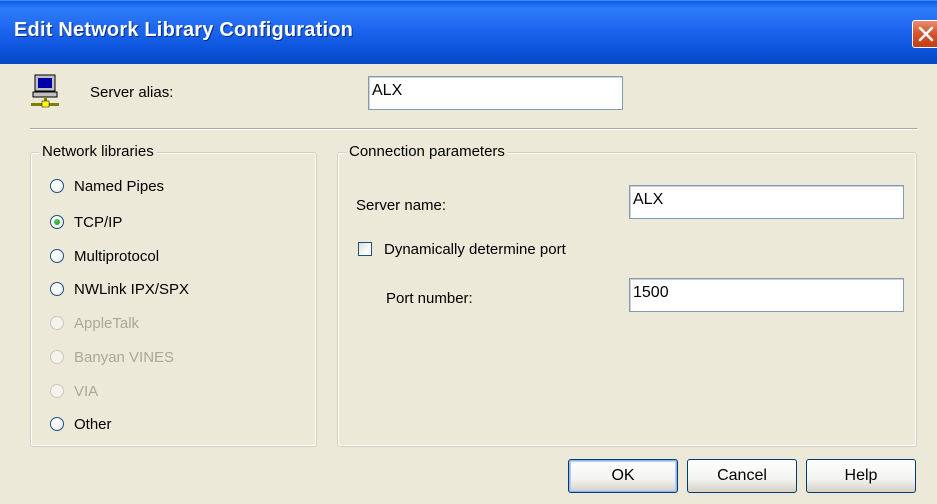 This screenshot has width=937, height=504. I want to click on radio-label-multiprotocol: Multiprotocol, so click(117, 256).